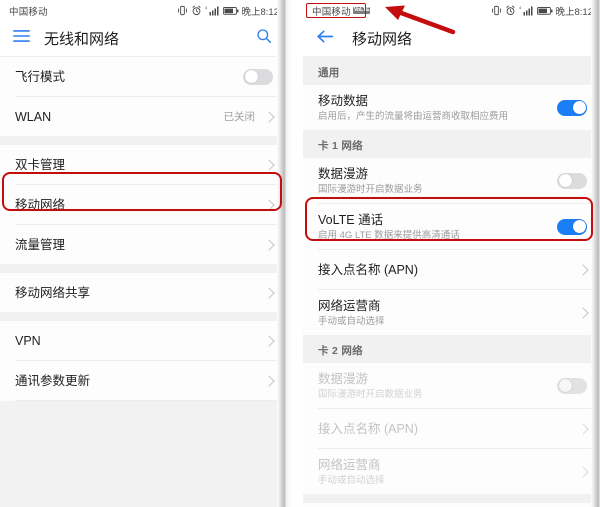  I want to click on left-group-vpn: VPN 通讯参数更新, so click(143, 361).